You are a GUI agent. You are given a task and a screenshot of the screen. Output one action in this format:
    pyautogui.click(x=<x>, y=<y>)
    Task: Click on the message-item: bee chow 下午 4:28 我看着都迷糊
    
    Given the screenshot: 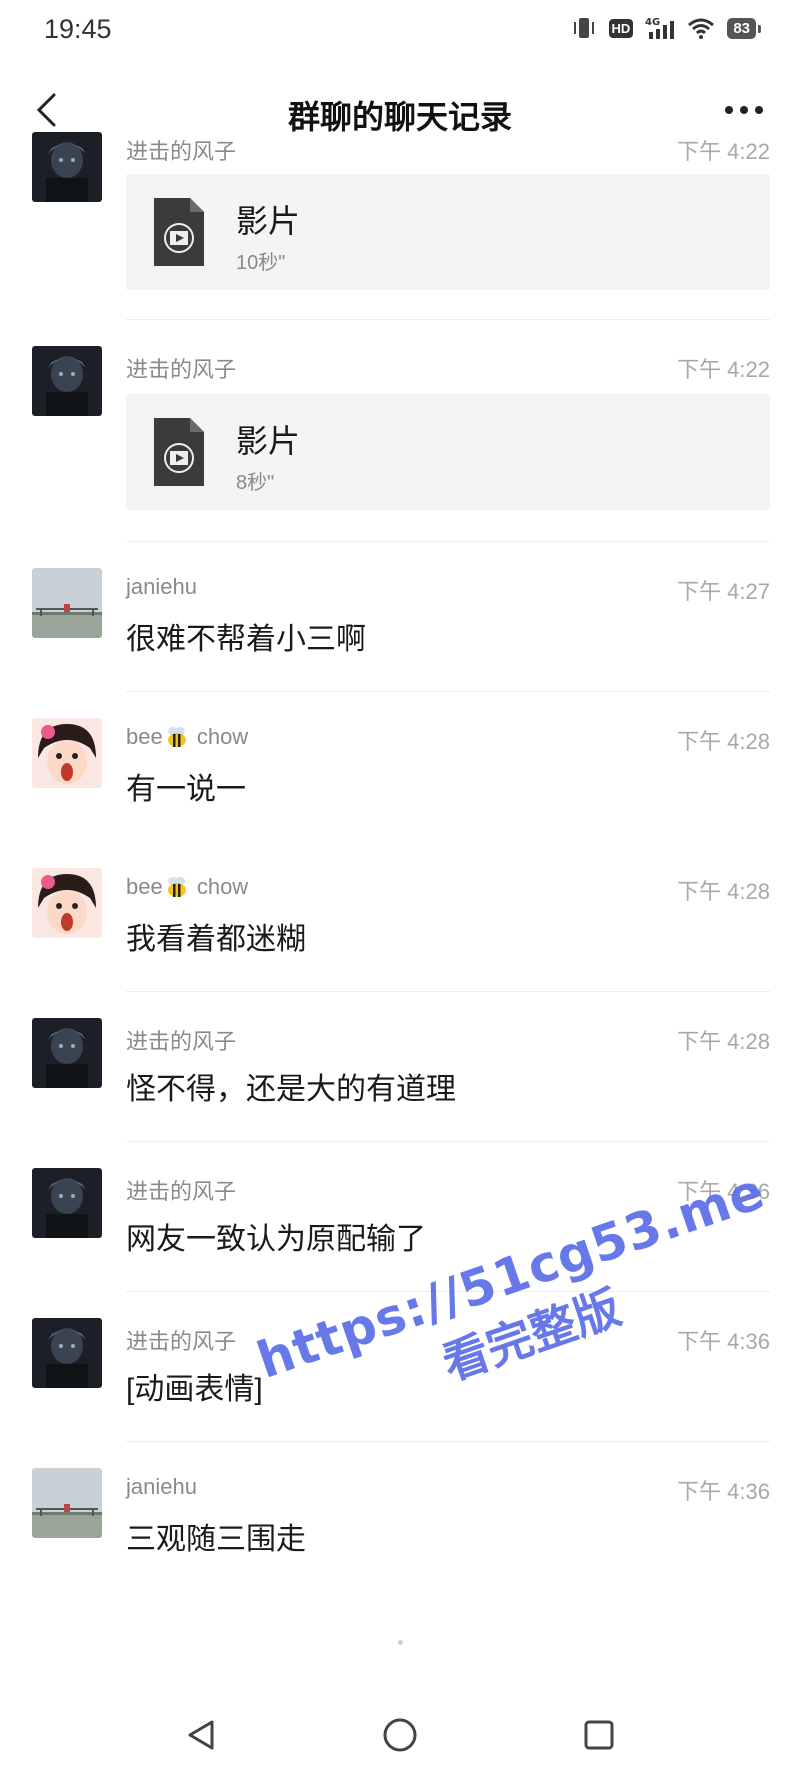 What is the action you would take?
    pyautogui.click(x=400, y=917)
    